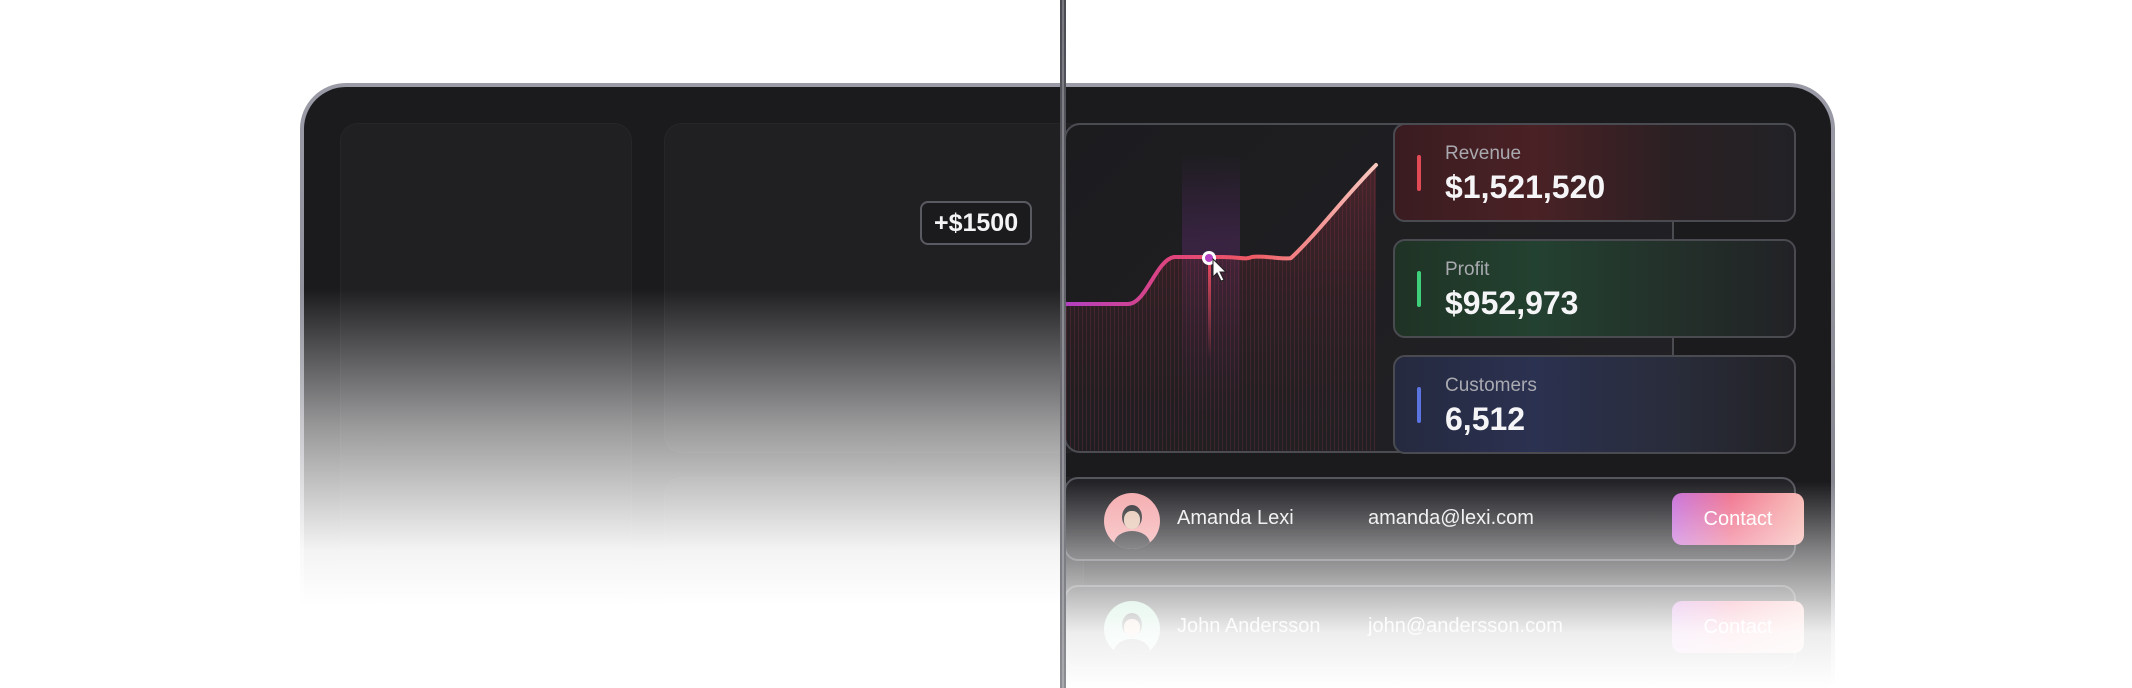  I want to click on customers-value: 6,512, so click(1485, 419).